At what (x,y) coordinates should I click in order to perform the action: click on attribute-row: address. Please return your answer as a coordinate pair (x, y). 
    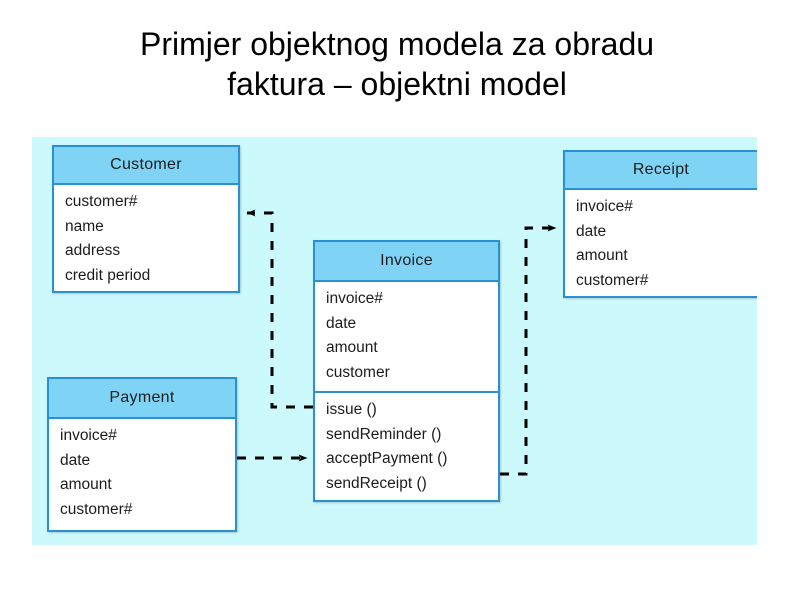
    Looking at the image, I should click on (93, 250).